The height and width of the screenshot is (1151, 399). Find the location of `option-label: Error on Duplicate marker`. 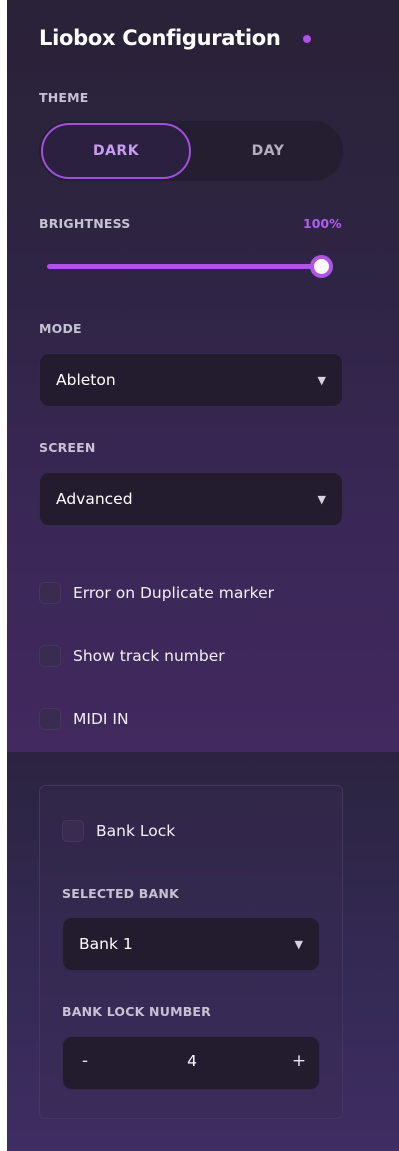

option-label: Error on Duplicate marker is located at coordinates (174, 593).